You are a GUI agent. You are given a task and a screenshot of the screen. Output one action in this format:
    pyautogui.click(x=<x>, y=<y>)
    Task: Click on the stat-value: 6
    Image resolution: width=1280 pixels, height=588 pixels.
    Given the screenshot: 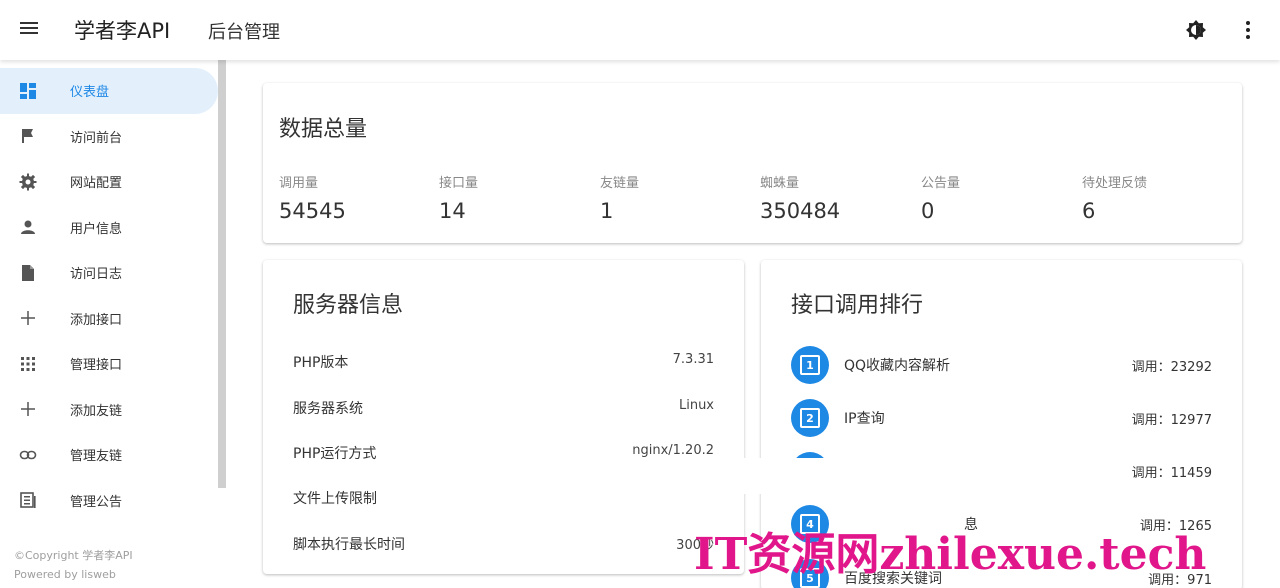 What is the action you would take?
    pyautogui.click(x=1089, y=211)
    